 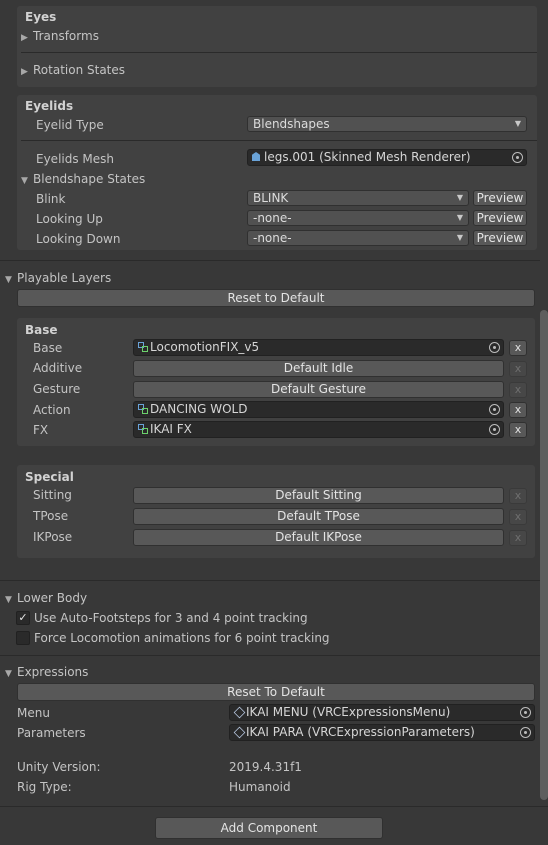 I want to click on looking-down-value: -none-, so click(x=272, y=238).